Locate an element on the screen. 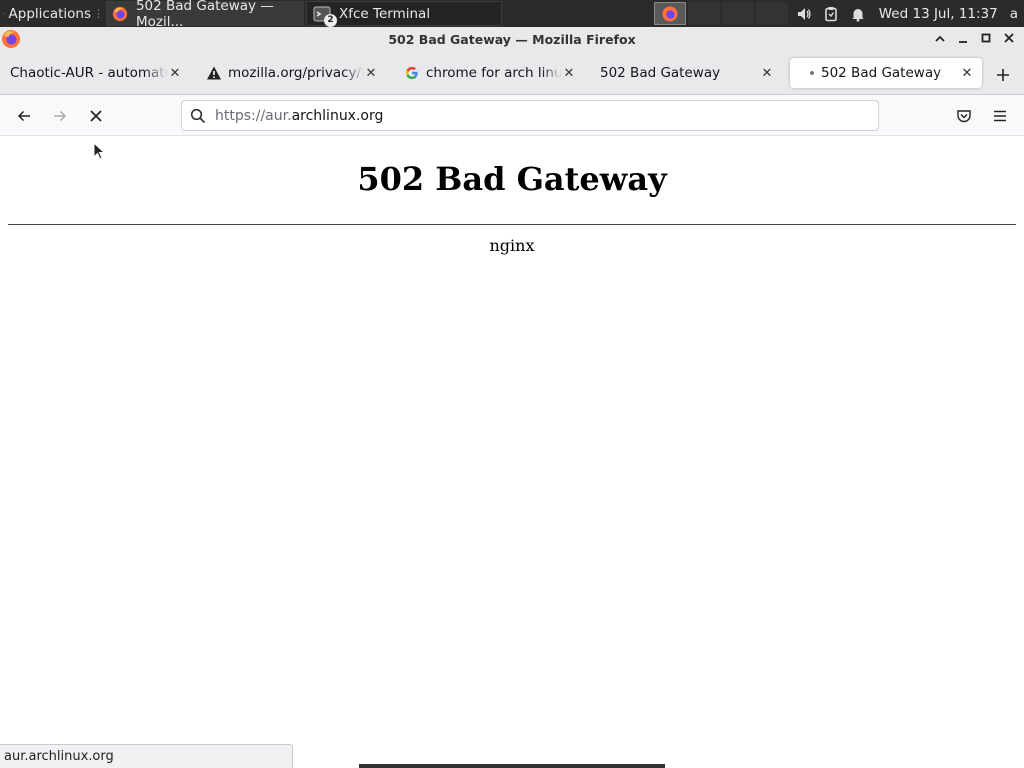  stop-loading-button is located at coordinates (96, 116).